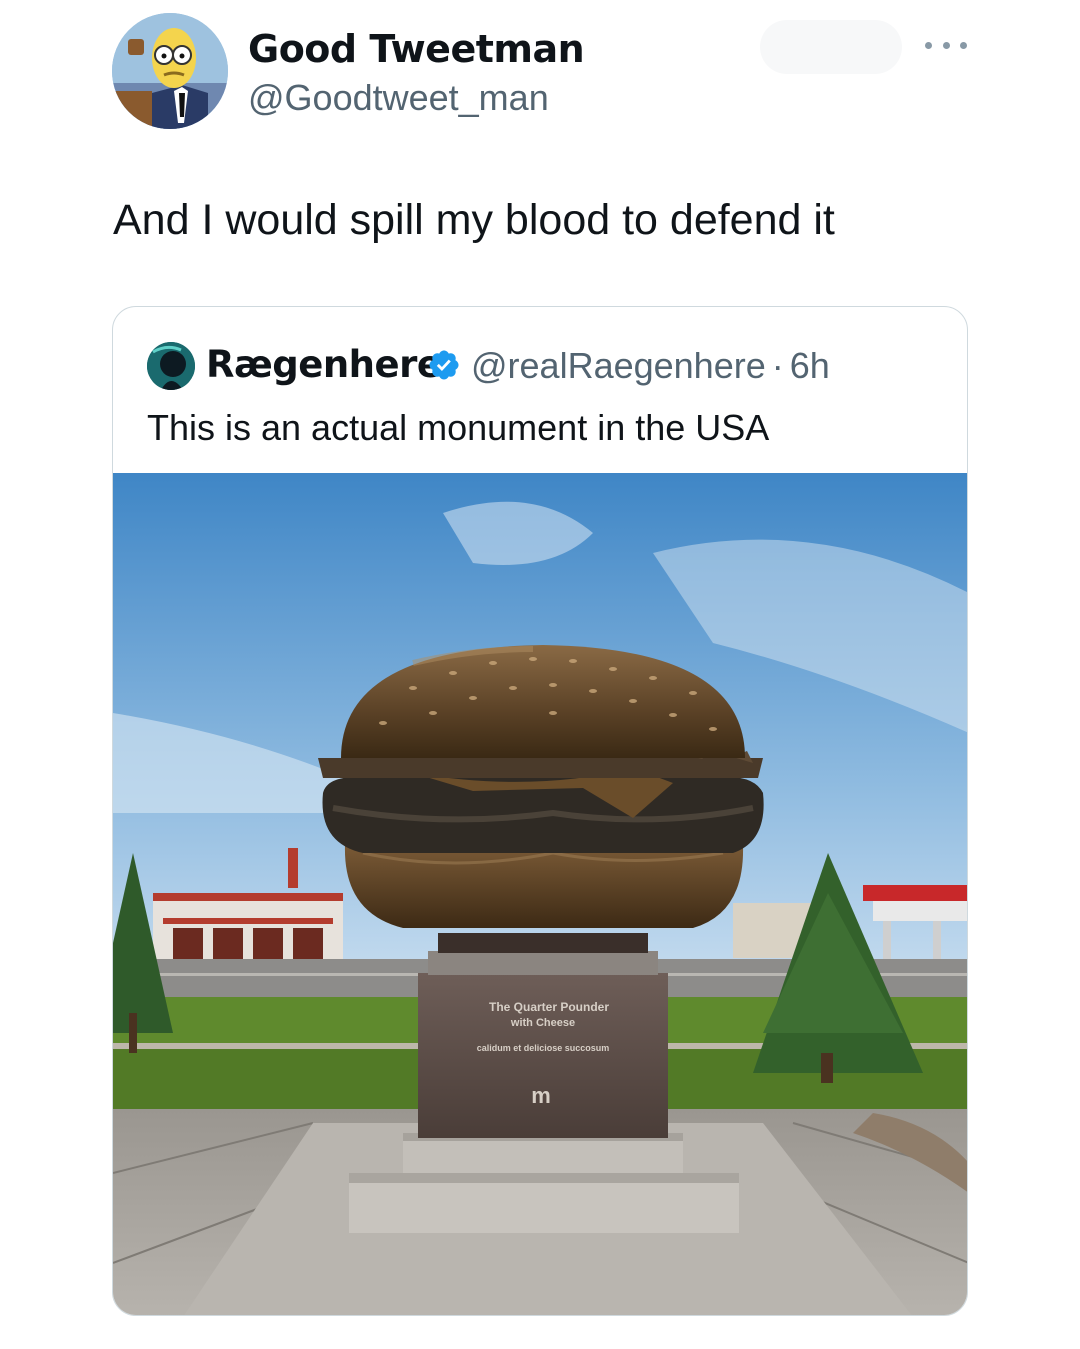 The height and width of the screenshot is (1349, 1080). What do you see at coordinates (458, 427) in the screenshot?
I see `quoted-tweet-text: This is an actual monument in the USA` at bounding box center [458, 427].